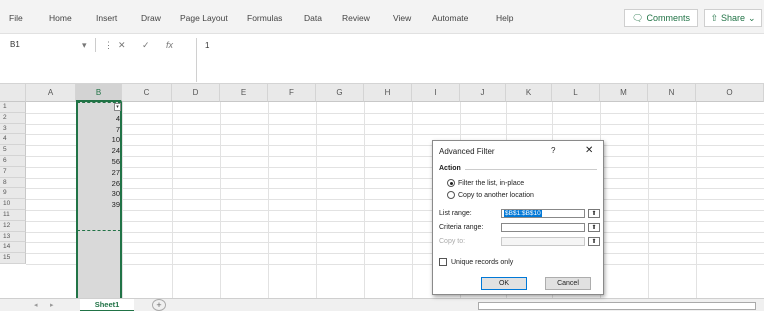 This screenshot has width=764, height=311. I want to click on row-header: 13, so click(13, 237).